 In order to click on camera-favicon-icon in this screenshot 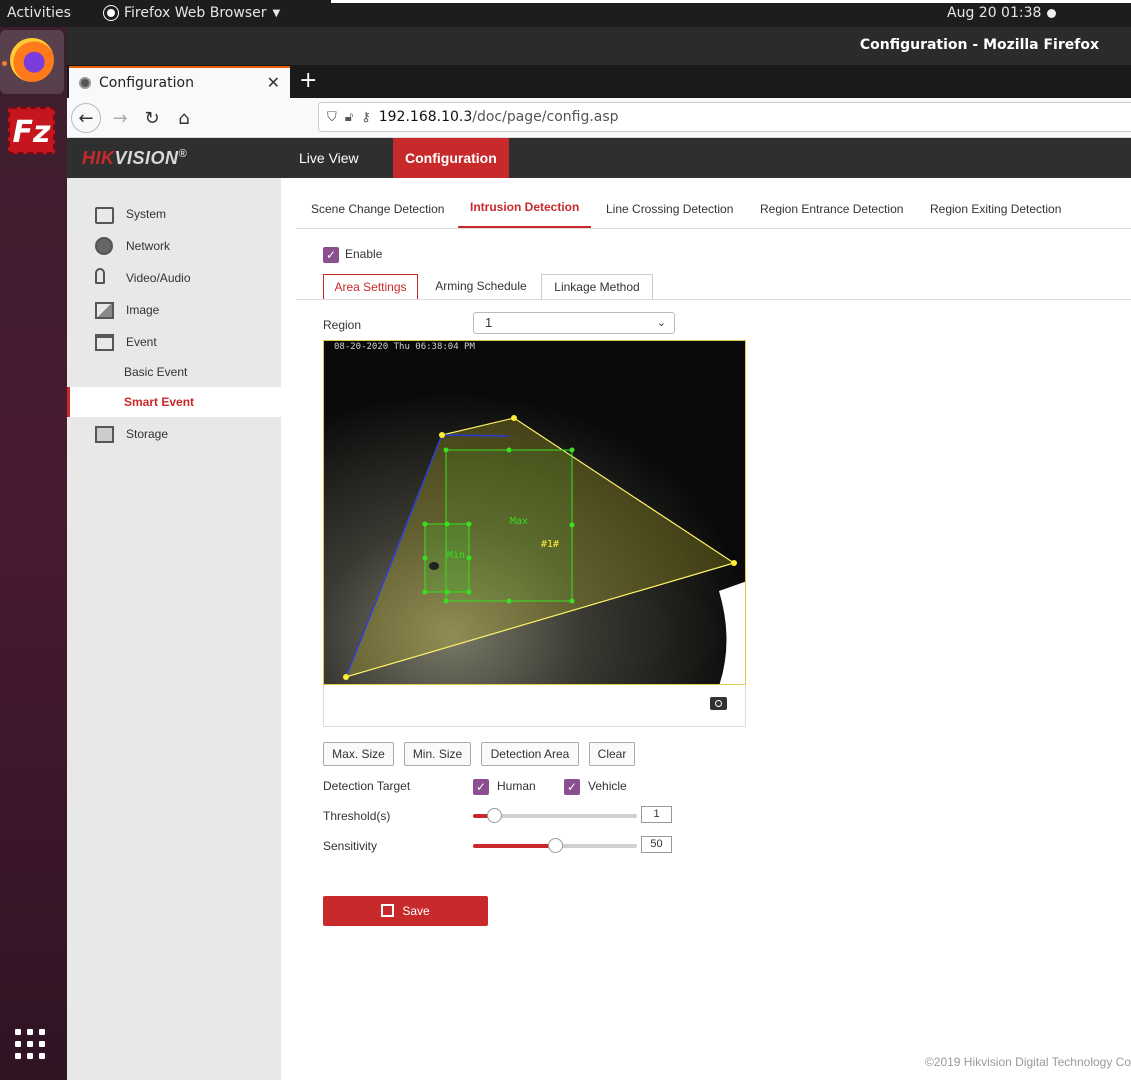, I will do `click(85, 83)`.